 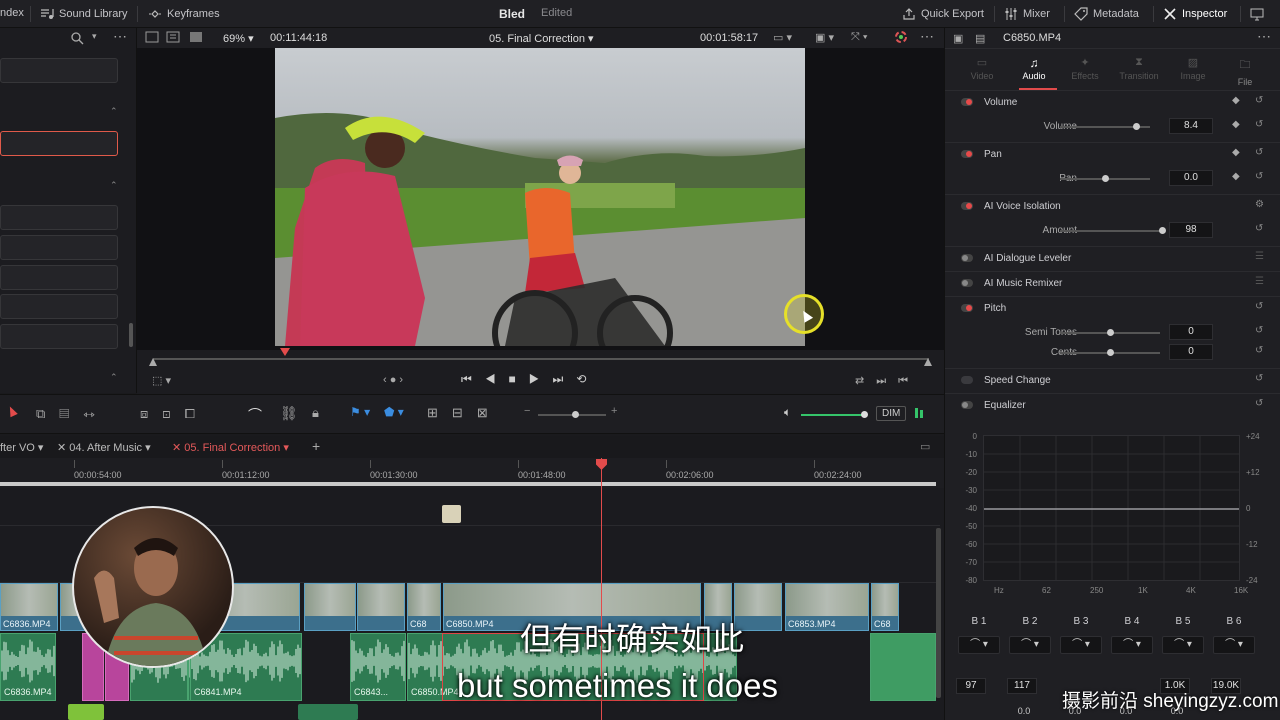 I want to click on zoom-detail-icon: ⊟, so click(x=464, y=412).